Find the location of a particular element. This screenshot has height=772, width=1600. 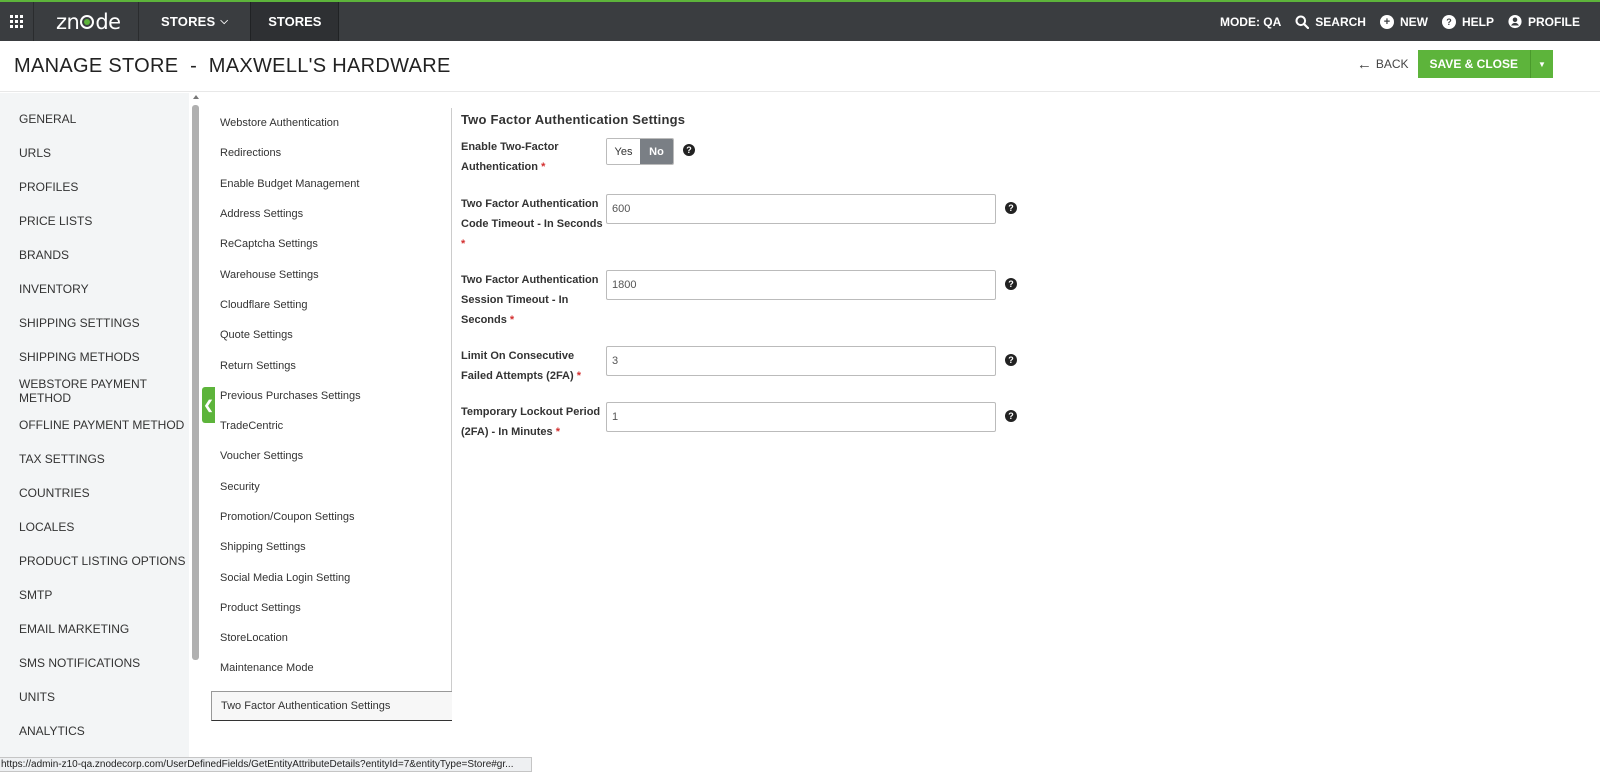

code-timeout-label-line-2: Code Timeout - In Seconds is located at coordinates (532, 224).